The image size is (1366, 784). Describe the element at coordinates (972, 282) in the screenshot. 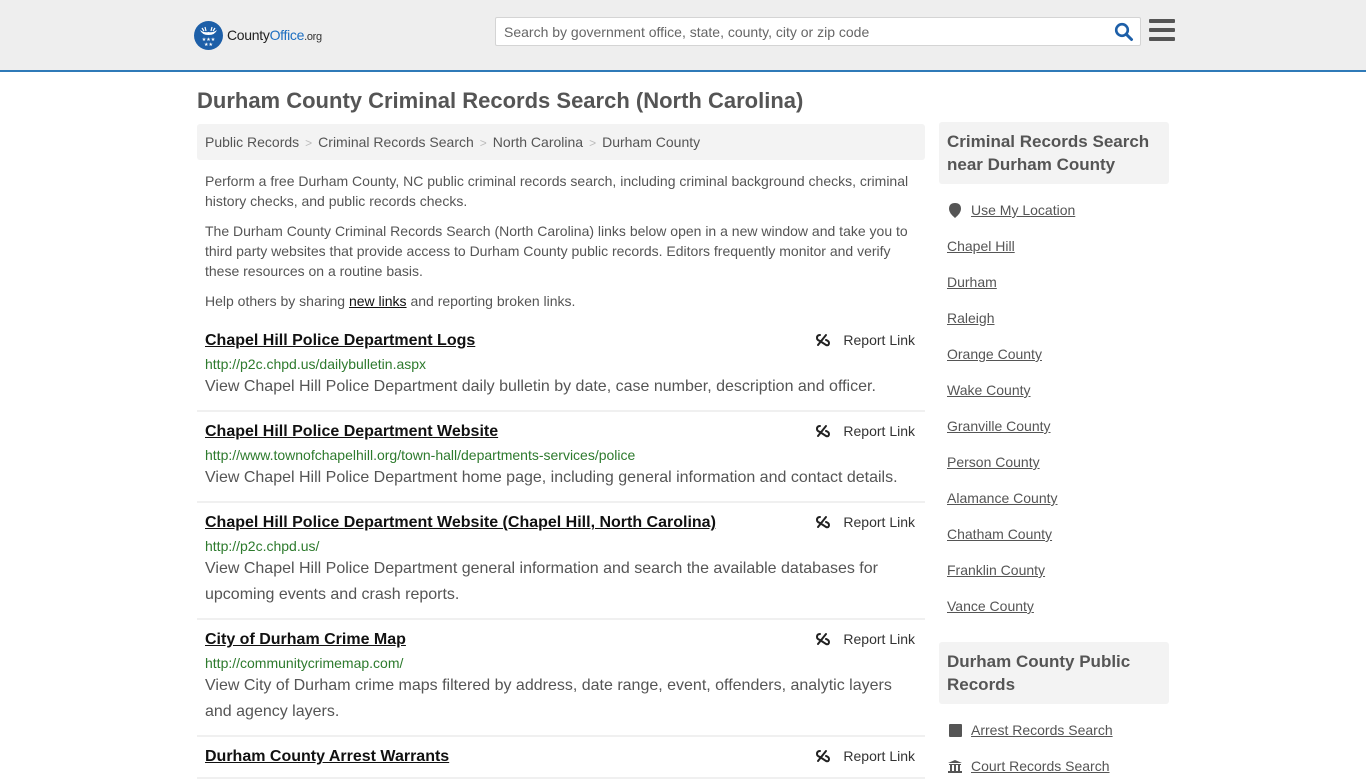

I see `nearby-link: Durham` at that location.